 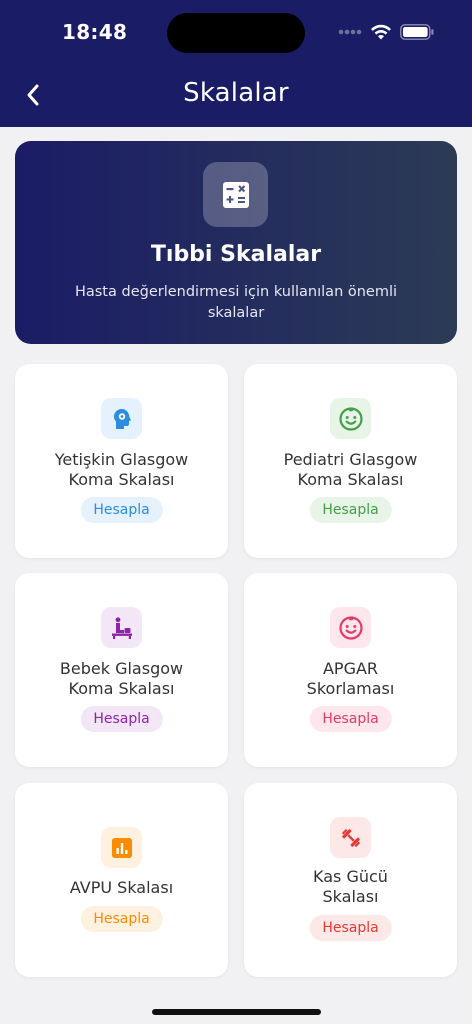 I want to click on card-pediatric-glasgow: Pediatri Glasgow Koma Skalası Hesapla, so click(x=350, y=461).